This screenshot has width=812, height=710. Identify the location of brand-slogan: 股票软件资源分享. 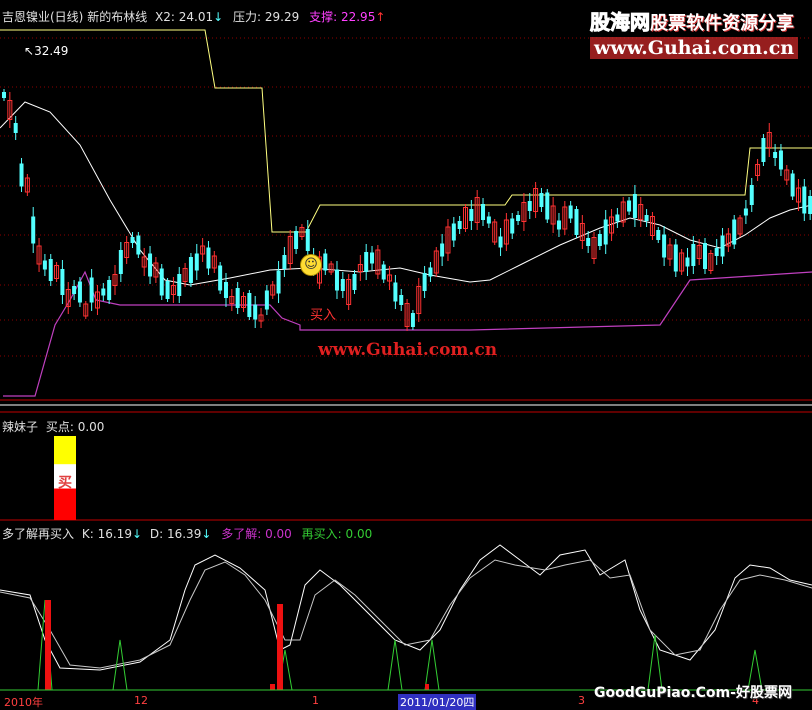
(722, 23).